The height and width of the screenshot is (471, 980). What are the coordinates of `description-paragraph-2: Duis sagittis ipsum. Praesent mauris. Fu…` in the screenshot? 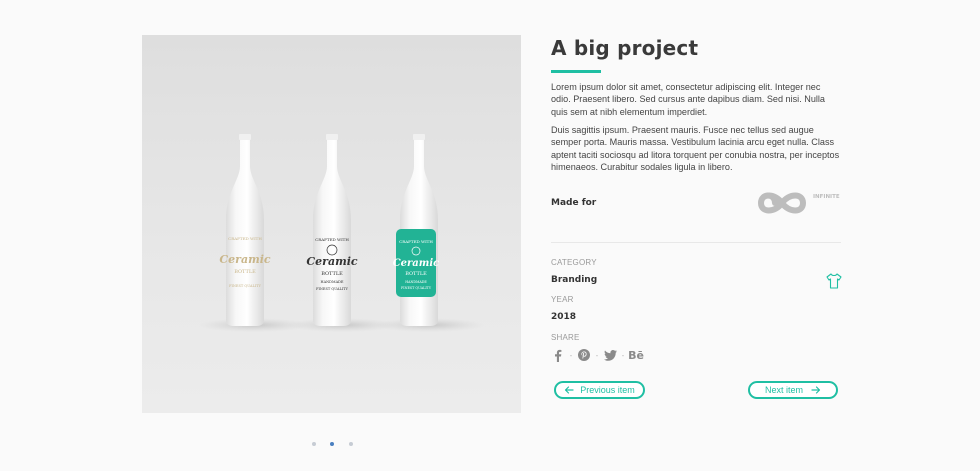 It's located at (695, 149).